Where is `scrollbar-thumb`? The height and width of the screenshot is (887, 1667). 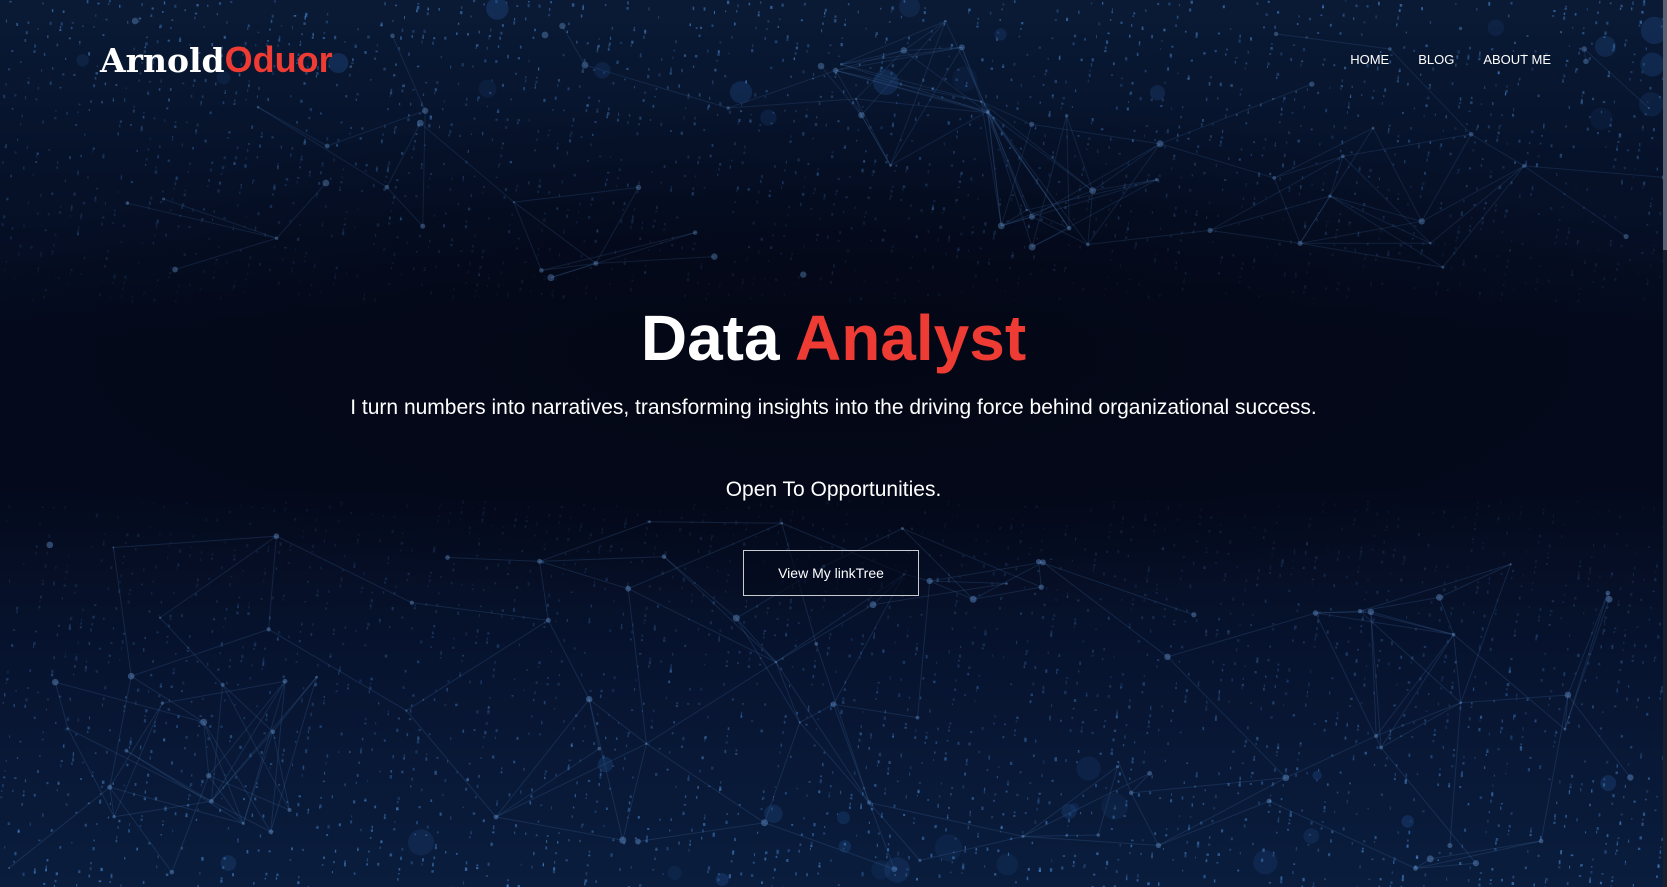
scrollbar-thumb is located at coordinates (1665, 125).